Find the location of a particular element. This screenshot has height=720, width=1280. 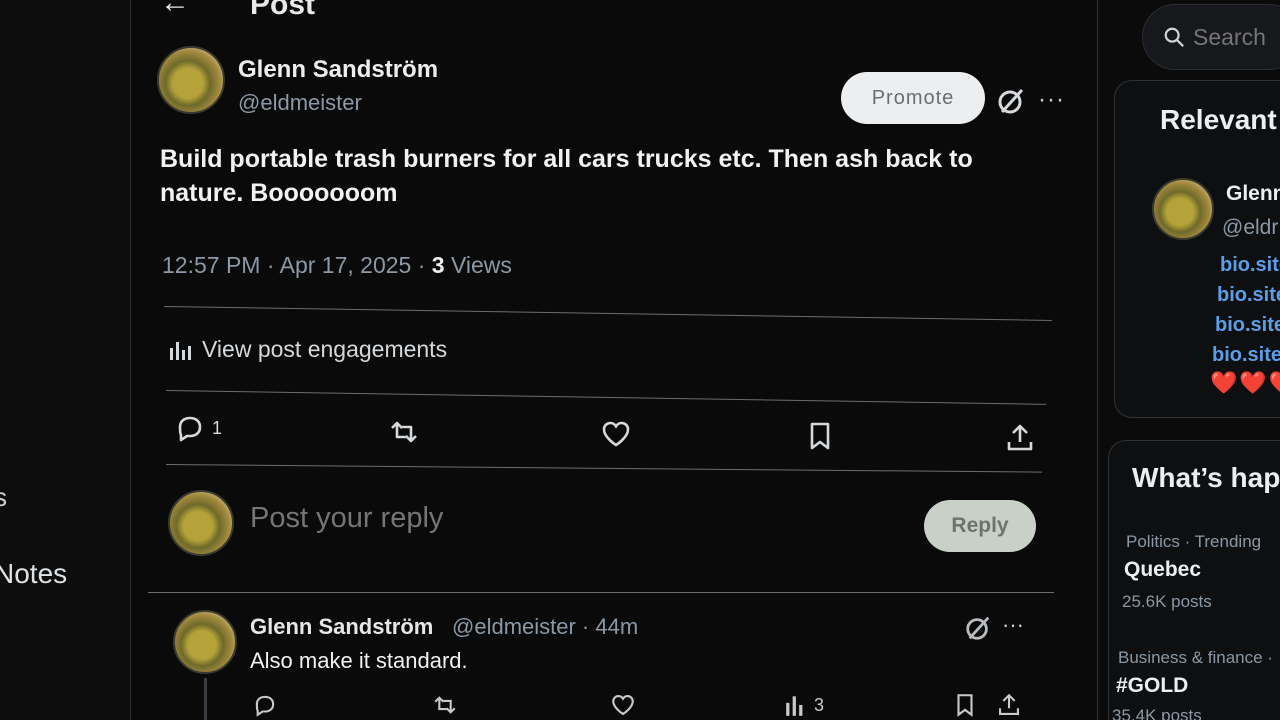

bookmark-button is located at coordinates (820, 436).